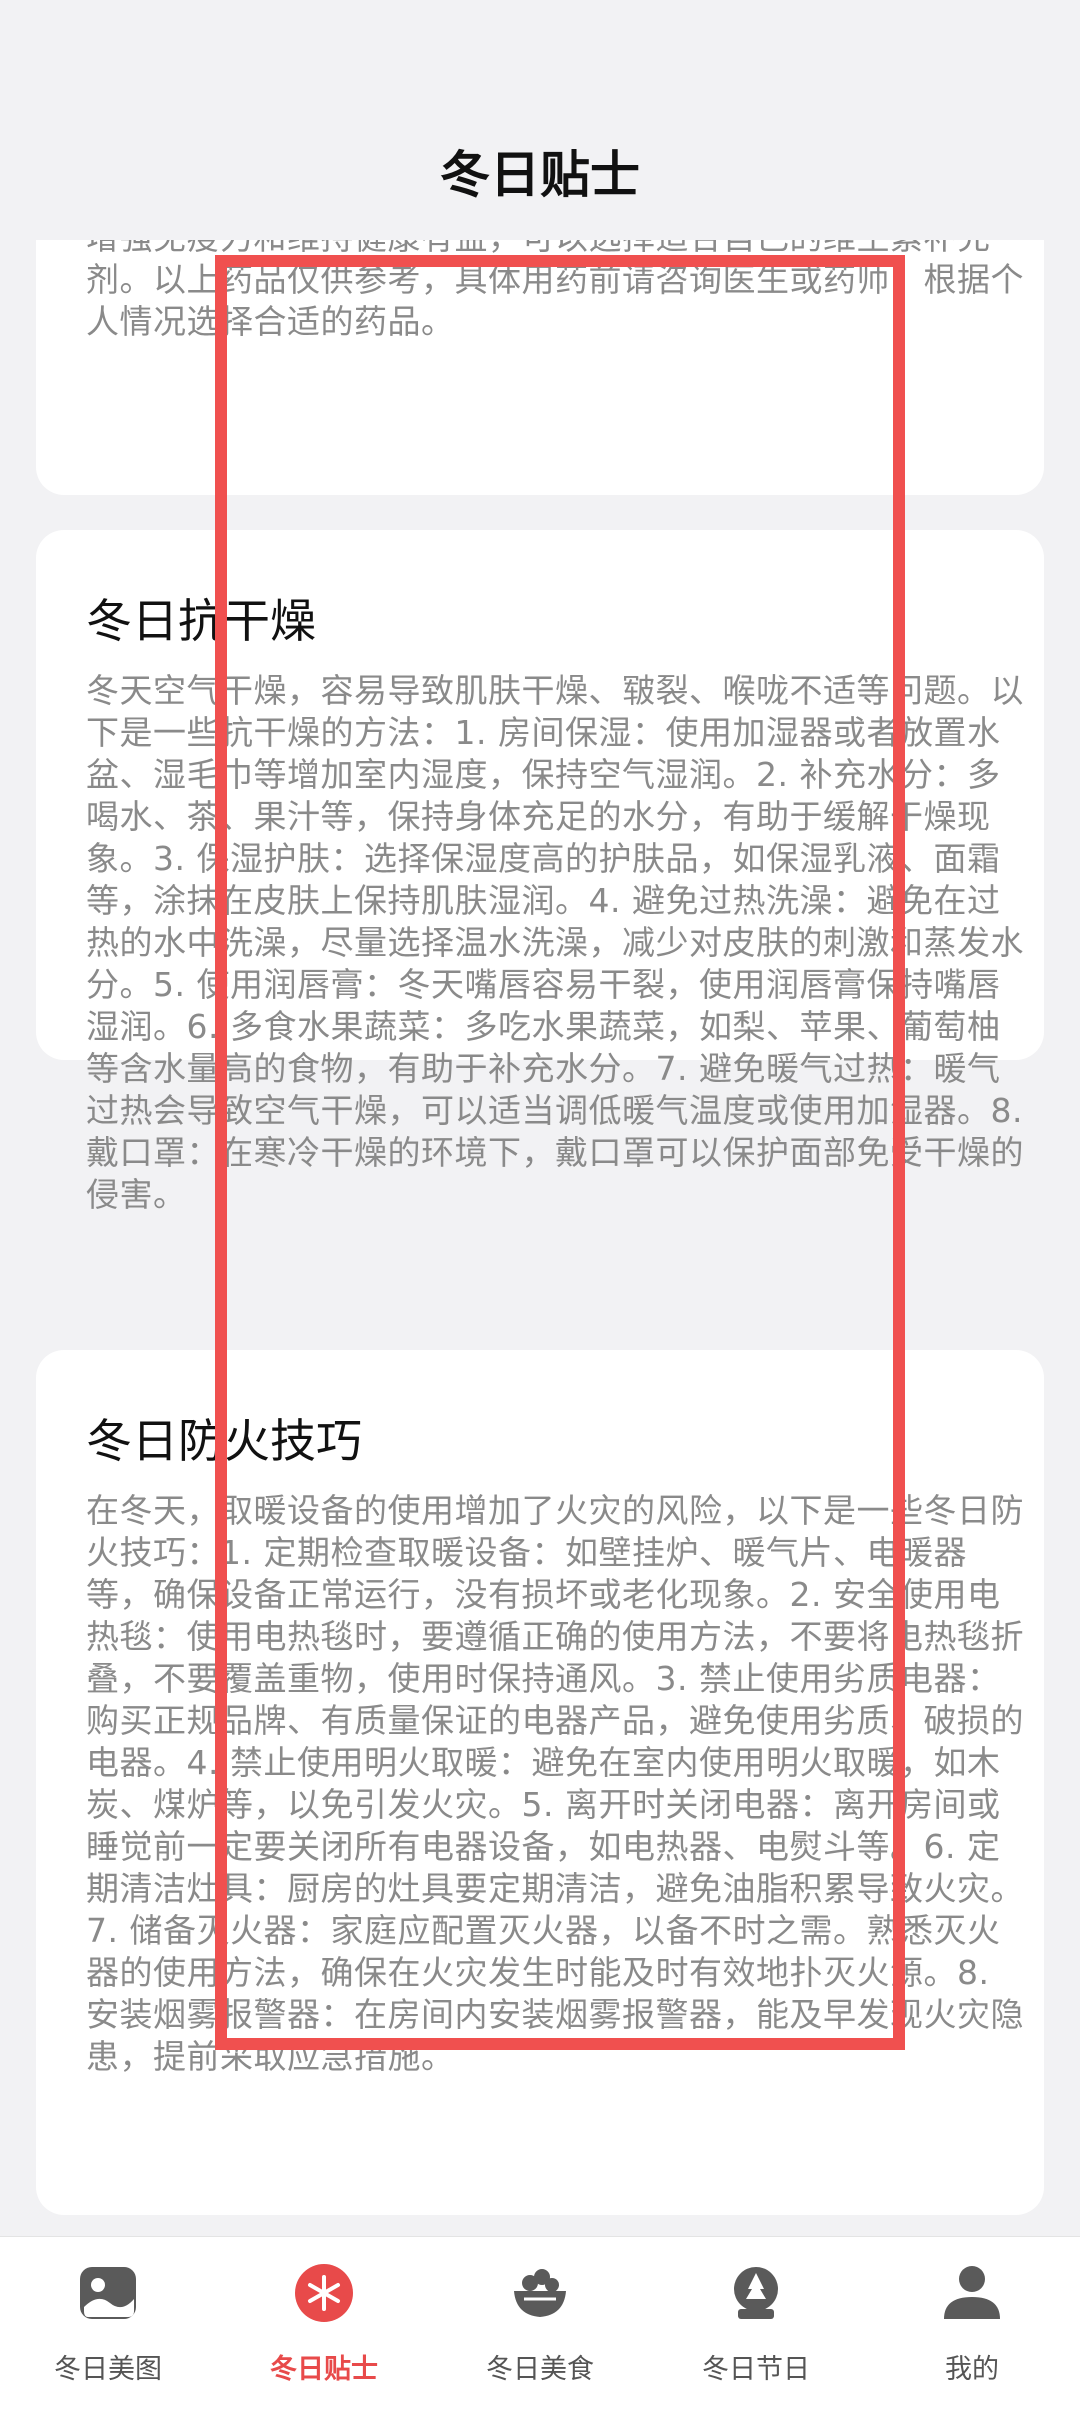 This screenshot has height=2409, width=1080. Describe the element at coordinates (972, 2369) in the screenshot. I see `tab-label: 我的` at that location.